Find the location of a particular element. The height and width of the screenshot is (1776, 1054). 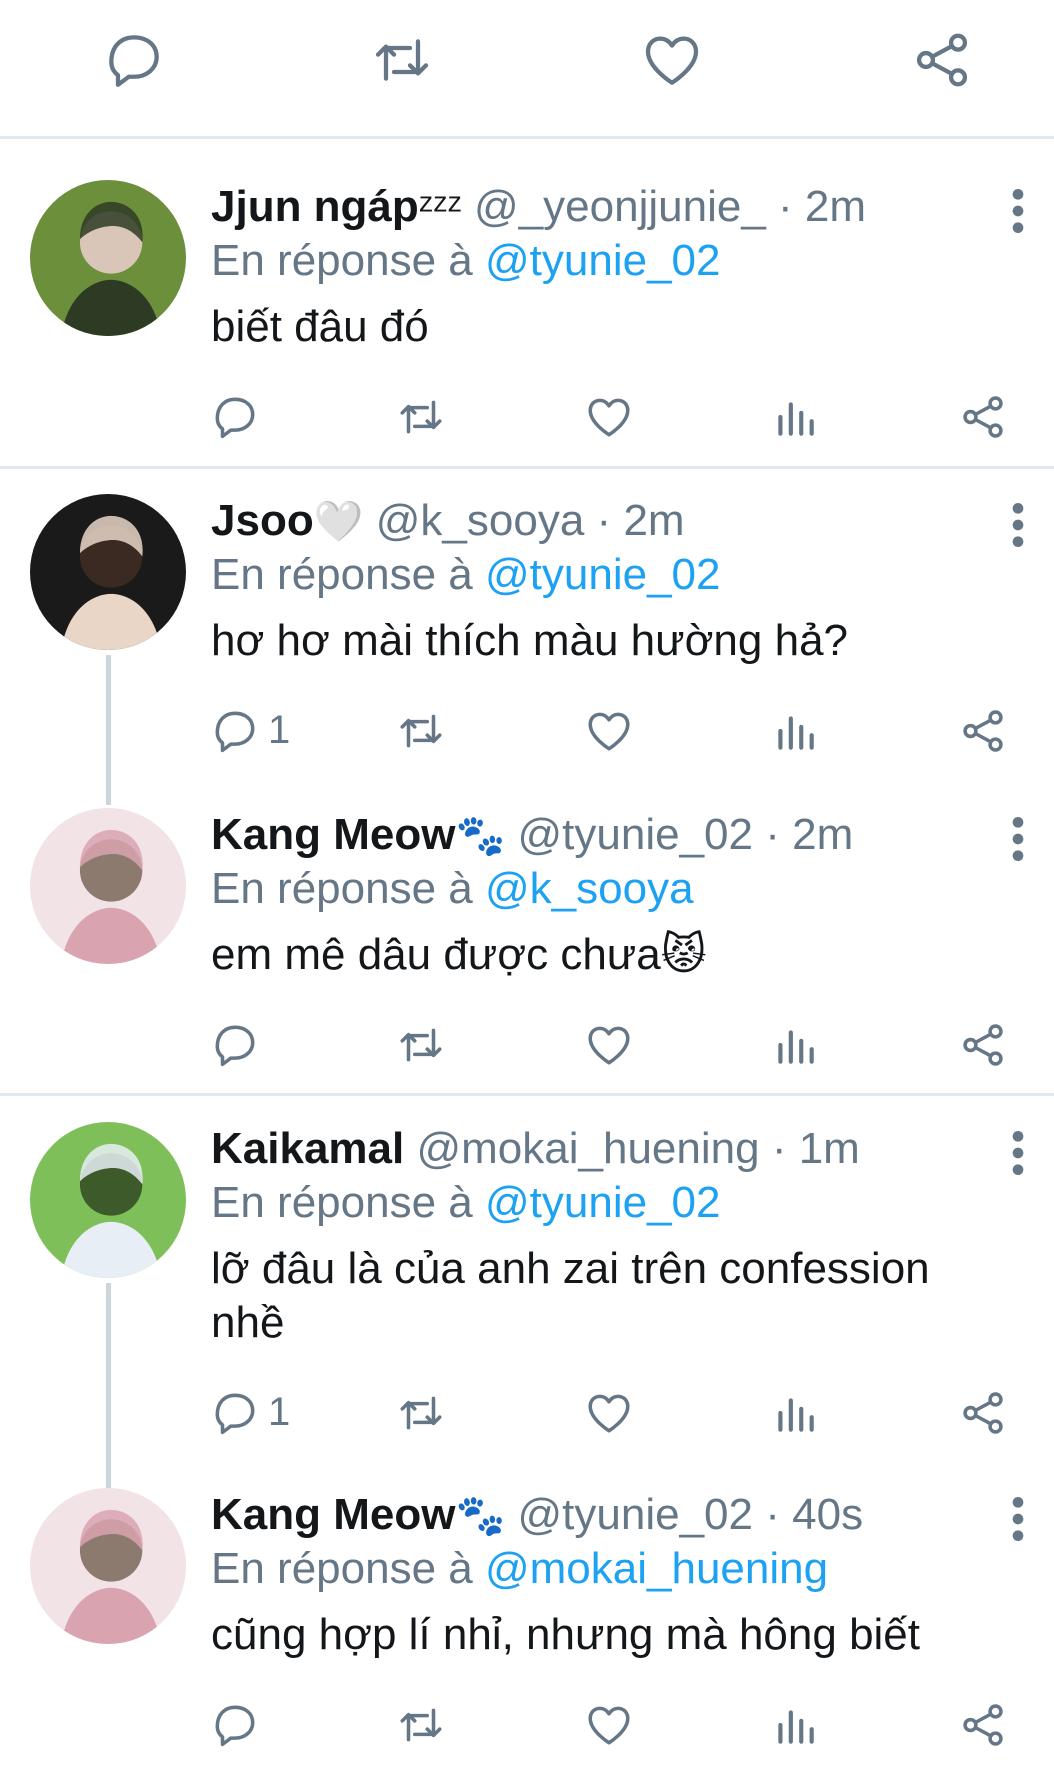

tweet-header: Jsoo🤍 @k_sooya · 2m is located at coordinates (448, 521).